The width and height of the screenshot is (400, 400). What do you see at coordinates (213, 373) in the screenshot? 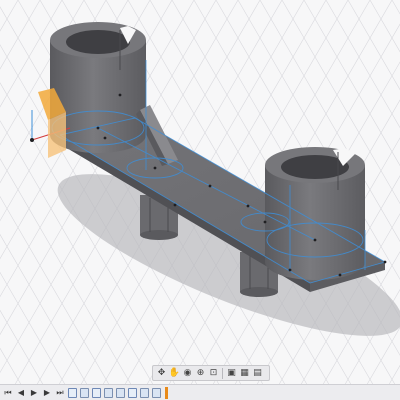
I see `fit-icon: ⊡` at bounding box center [213, 373].